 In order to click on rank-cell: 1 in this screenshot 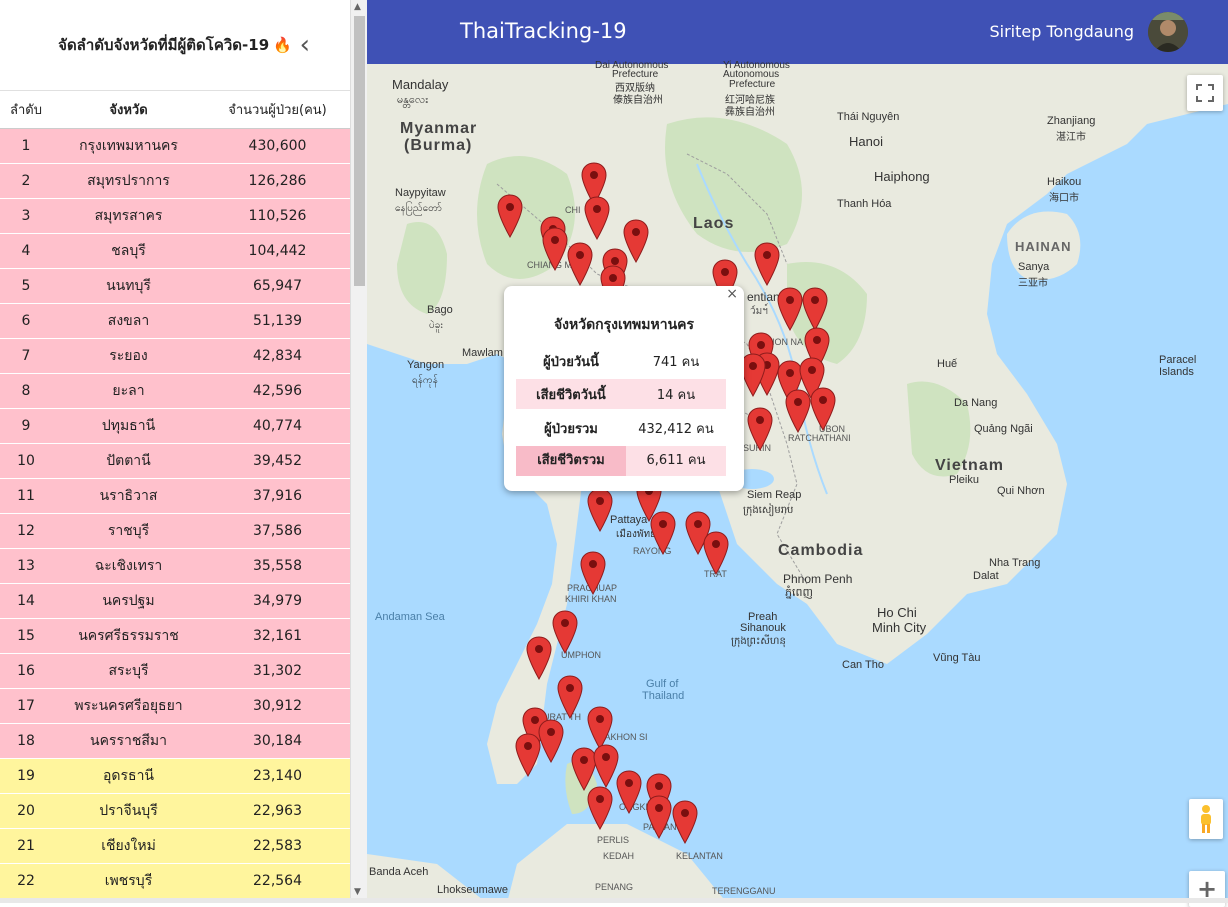, I will do `click(26, 146)`.